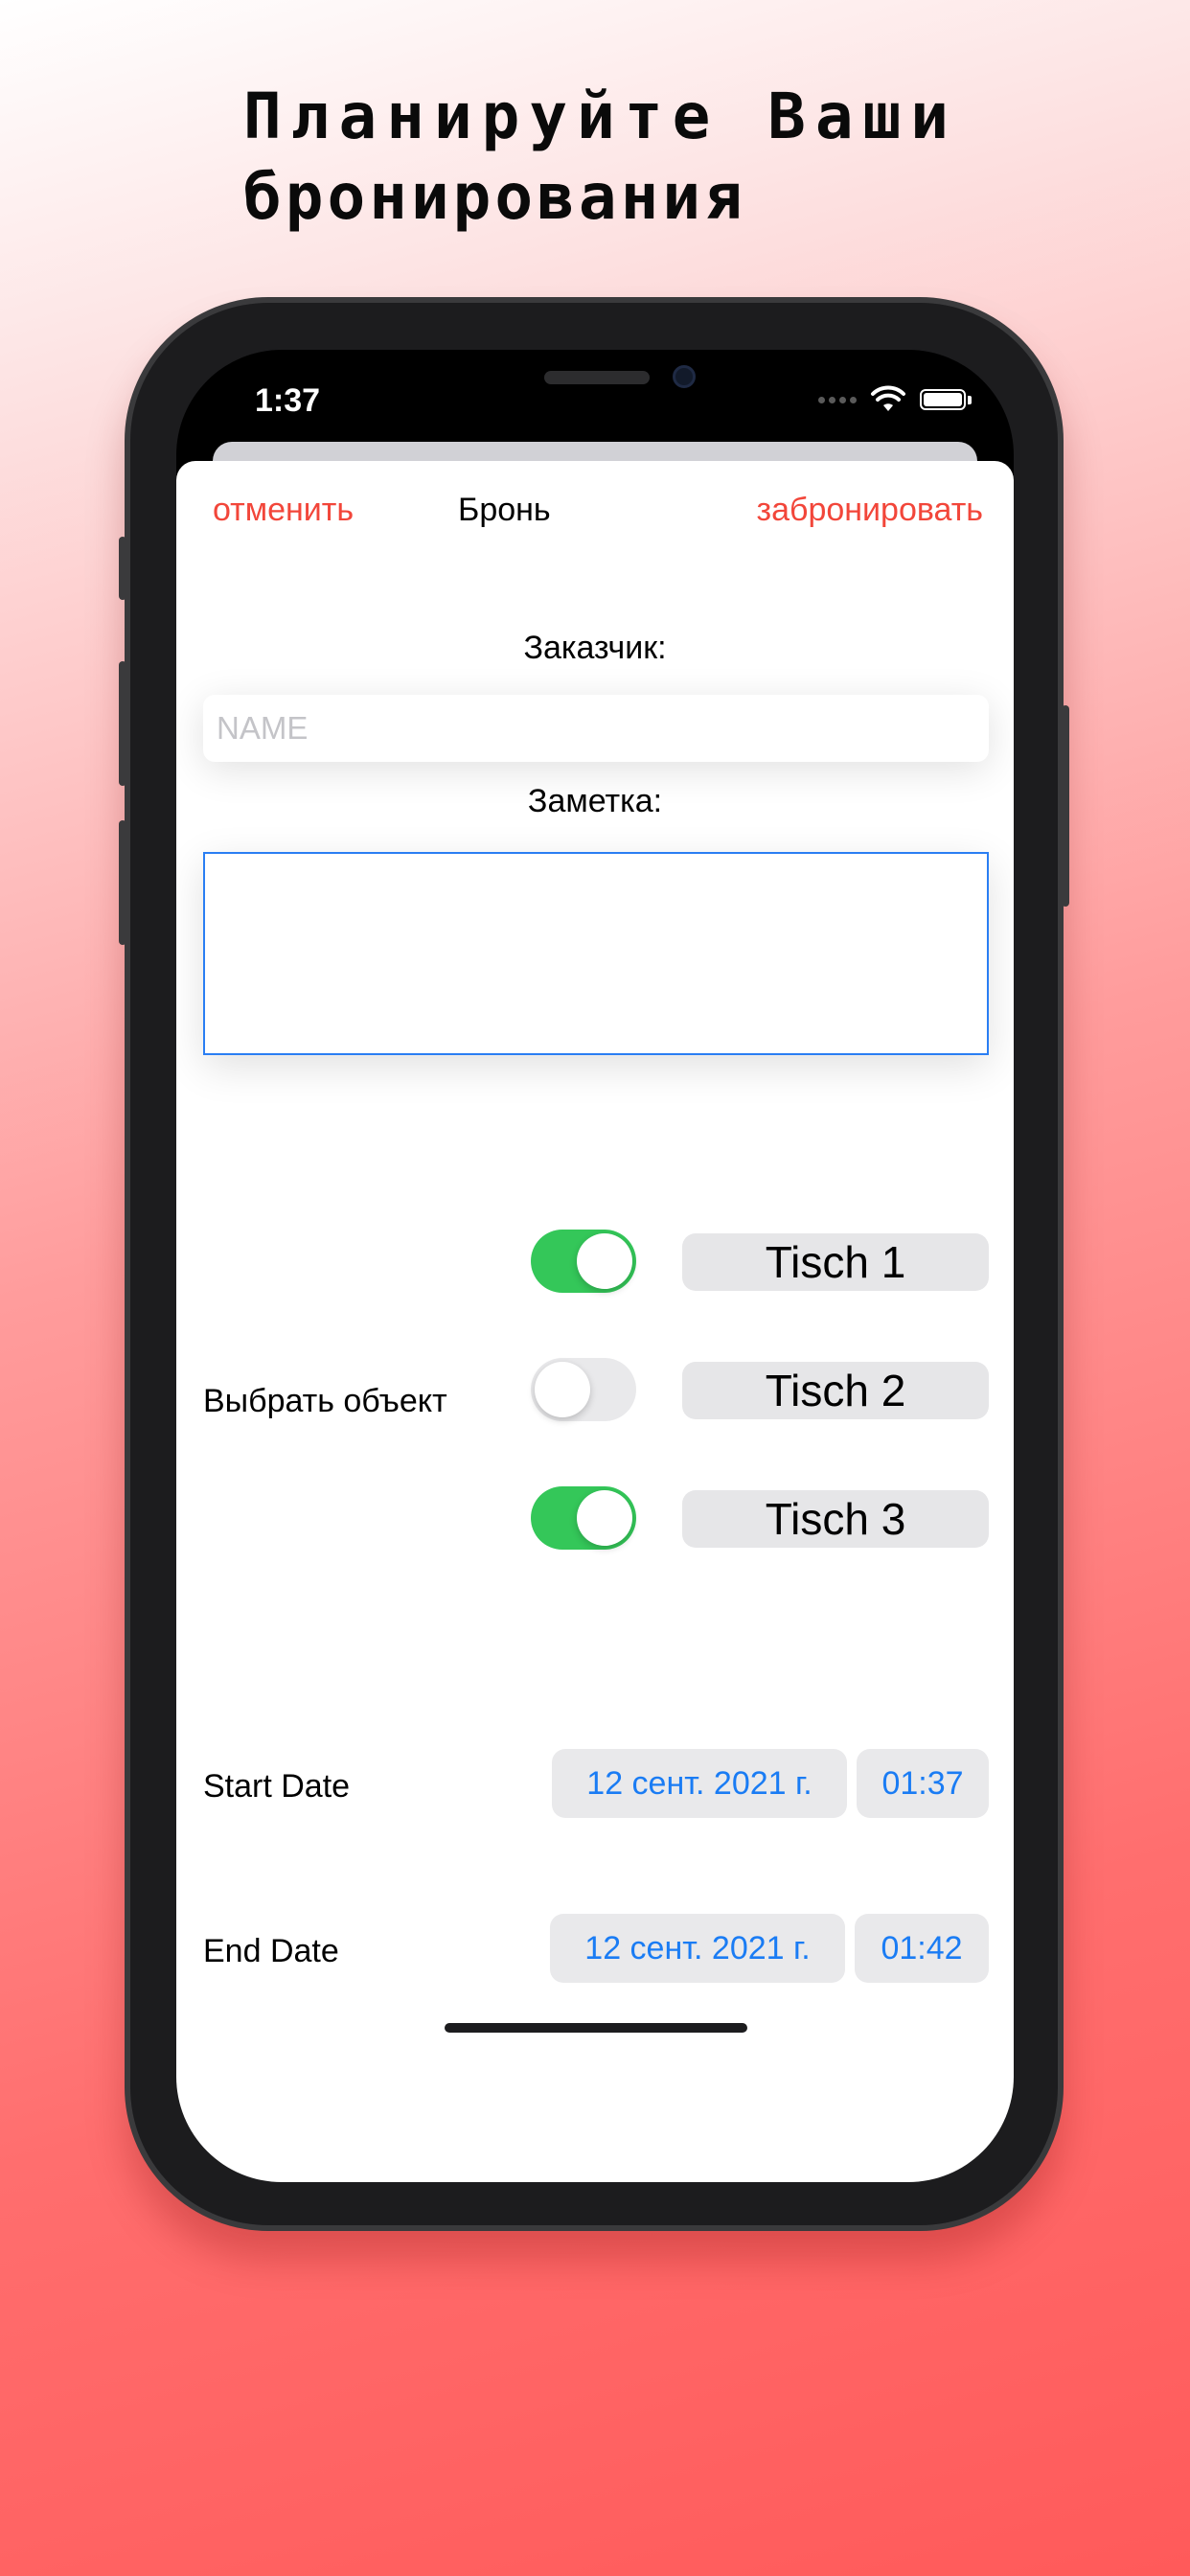 The height and width of the screenshot is (2576, 1190). What do you see at coordinates (505, 510) in the screenshot?
I see `nav-title: Бронь` at bounding box center [505, 510].